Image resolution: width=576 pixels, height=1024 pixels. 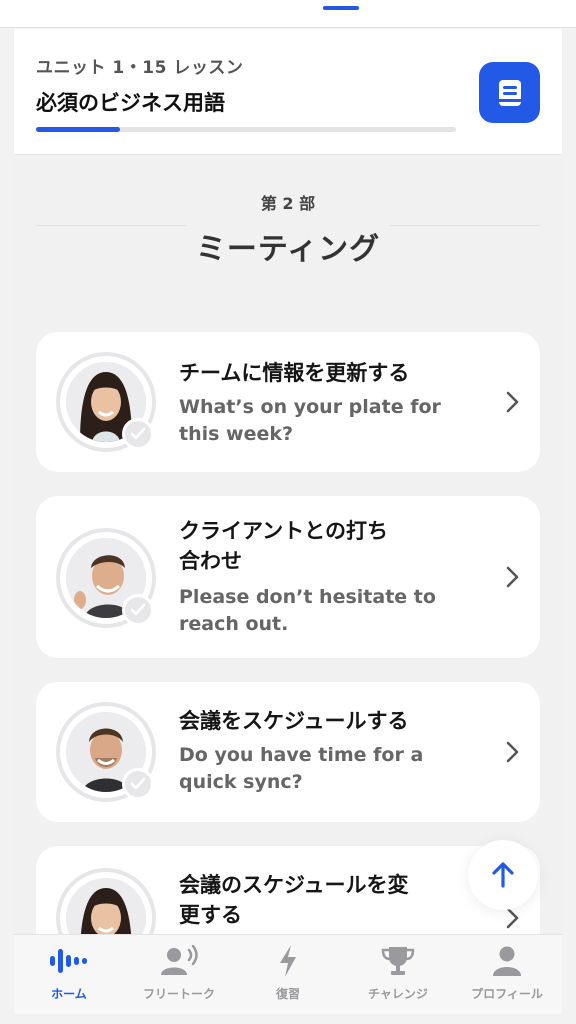 I want to click on tab-label: プロフィール, so click(x=507, y=994).